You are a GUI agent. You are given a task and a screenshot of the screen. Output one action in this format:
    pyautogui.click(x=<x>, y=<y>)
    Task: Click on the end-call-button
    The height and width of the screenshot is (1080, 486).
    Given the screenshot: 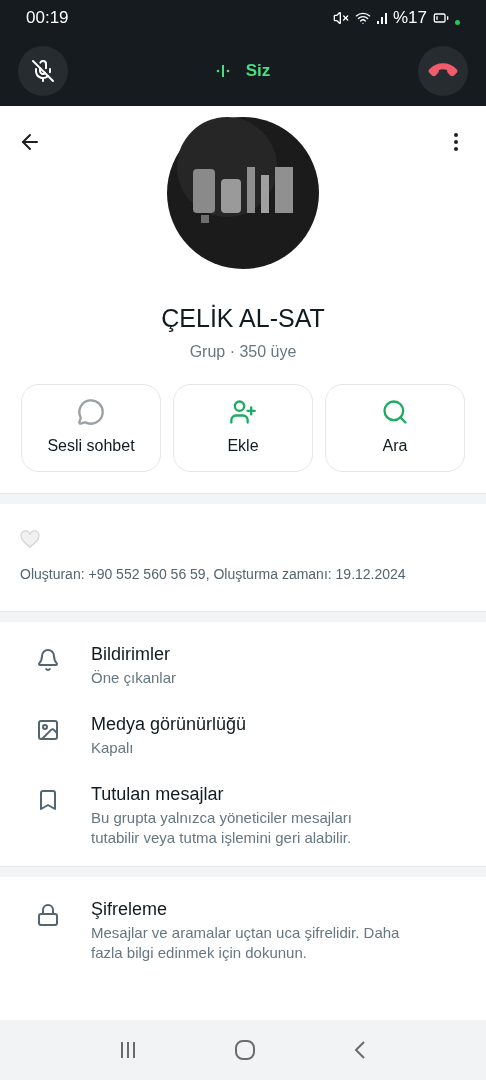 What is the action you would take?
    pyautogui.click(x=443, y=71)
    